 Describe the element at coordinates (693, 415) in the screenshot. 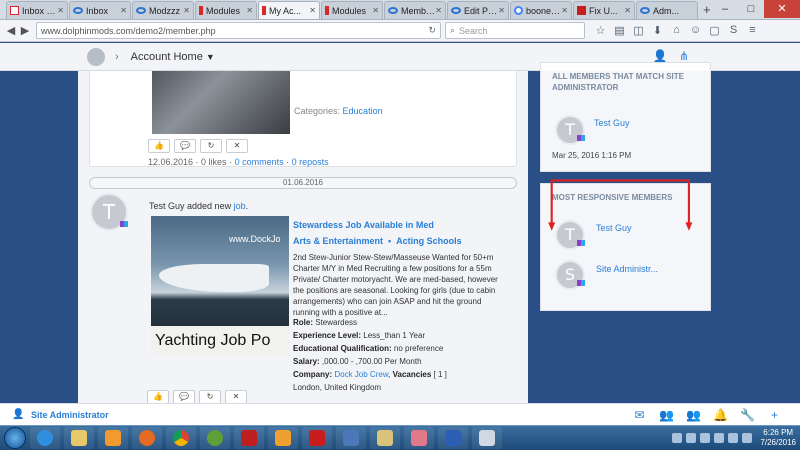

I see `groups-icon: 👥` at that location.